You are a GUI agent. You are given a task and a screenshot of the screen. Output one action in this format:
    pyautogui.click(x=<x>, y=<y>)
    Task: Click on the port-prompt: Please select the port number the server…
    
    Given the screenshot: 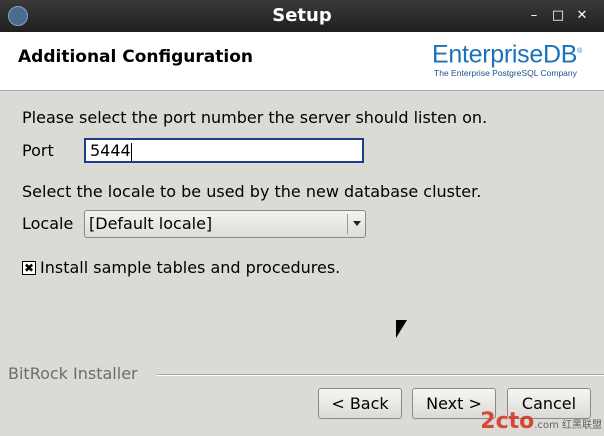 What is the action you would take?
    pyautogui.click(x=255, y=117)
    